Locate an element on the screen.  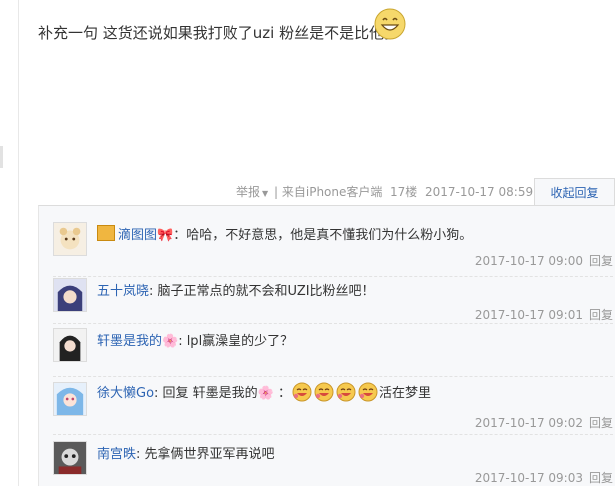
reply-username: 徐大懒Go is located at coordinates (125, 393).